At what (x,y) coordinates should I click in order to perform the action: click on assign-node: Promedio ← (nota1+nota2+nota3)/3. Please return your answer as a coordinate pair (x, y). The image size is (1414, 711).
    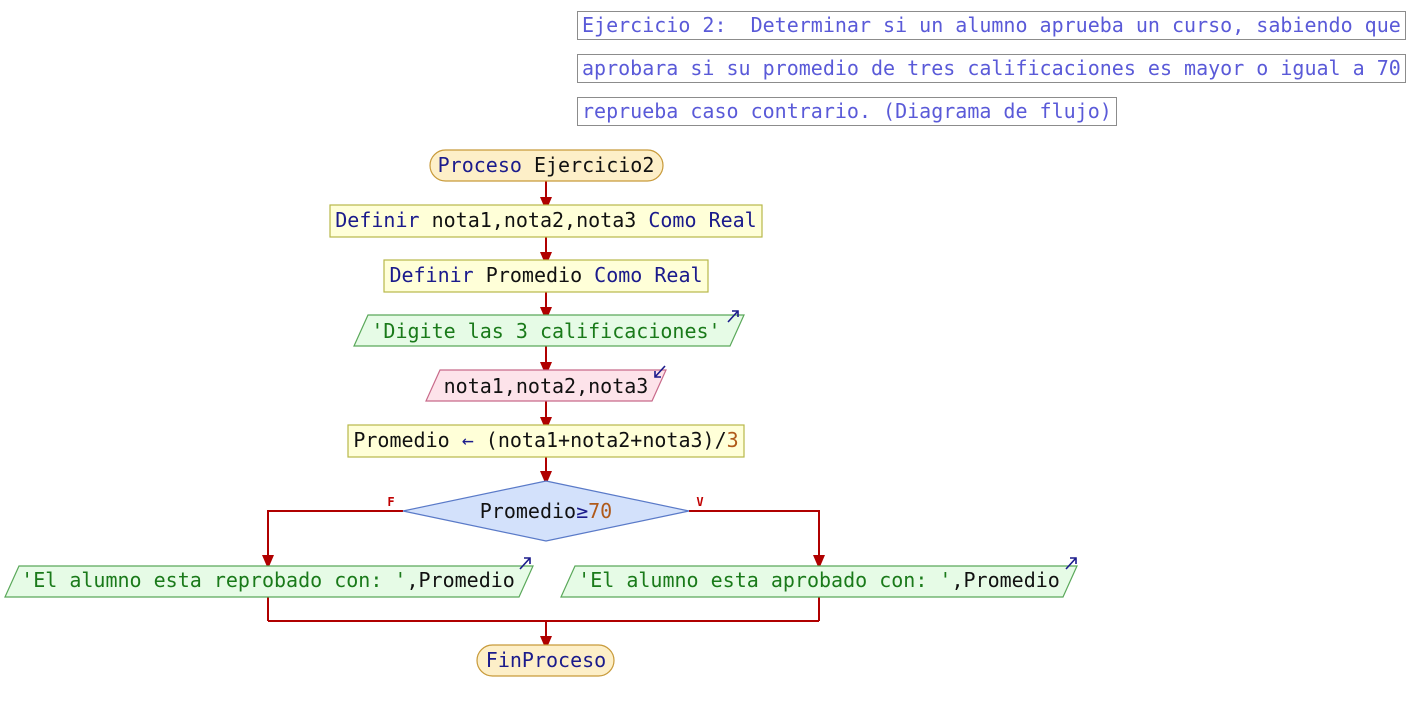
    Looking at the image, I should click on (546, 441).